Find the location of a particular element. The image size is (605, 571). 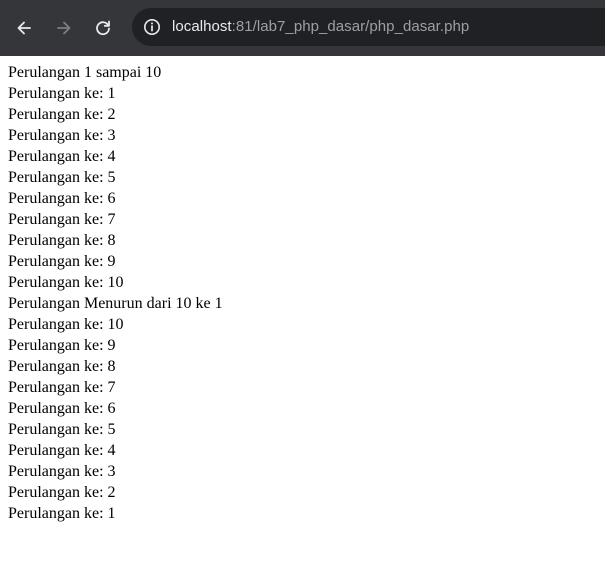

reload-icon is located at coordinates (103, 28).